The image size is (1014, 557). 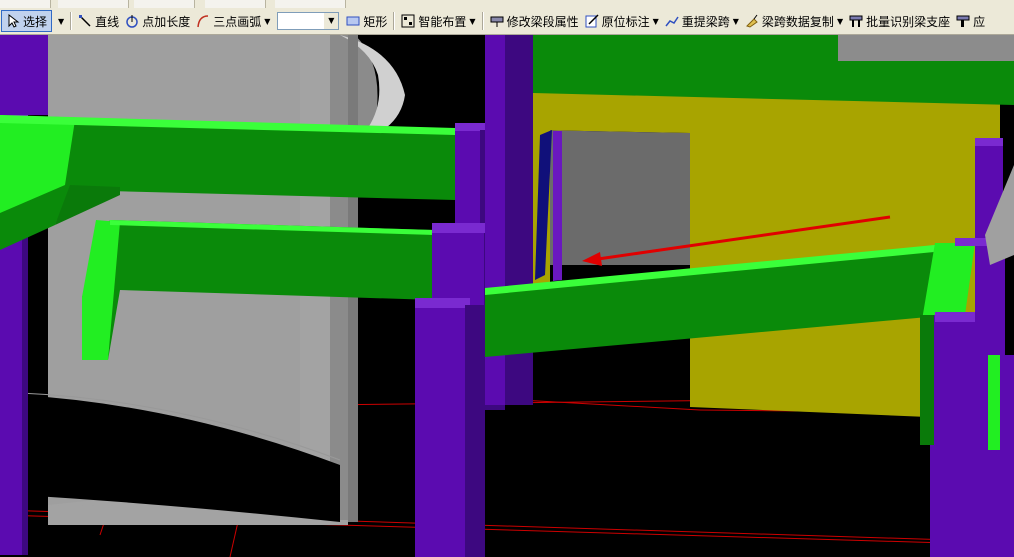 I want to click on batch-identify-support-button: 批量识别梁支座, so click(x=899, y=21).